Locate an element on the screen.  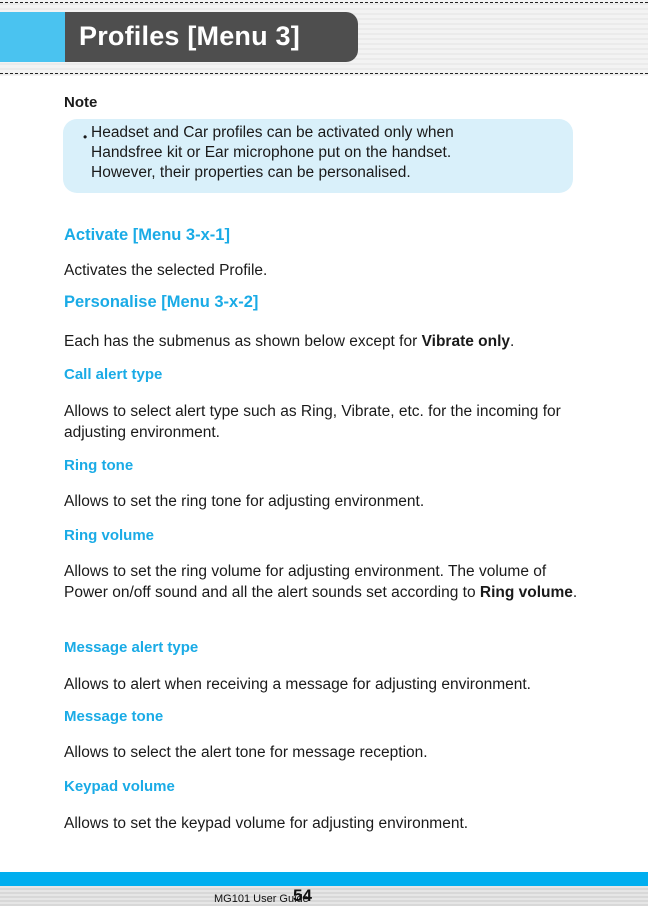
heading-ring-volume: Ring volume is located at coordinates (109, 535).